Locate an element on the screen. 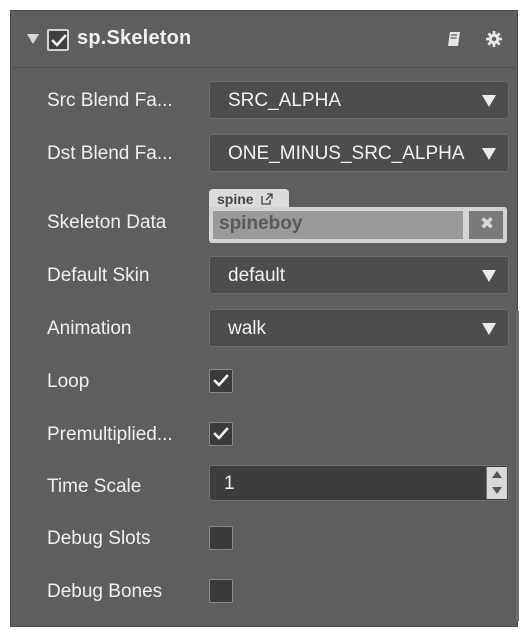 The height and width of the screenshot is (636, 528). skeleton-data-asset-field: spineboy ✖ is located at coordinates (358, 225).